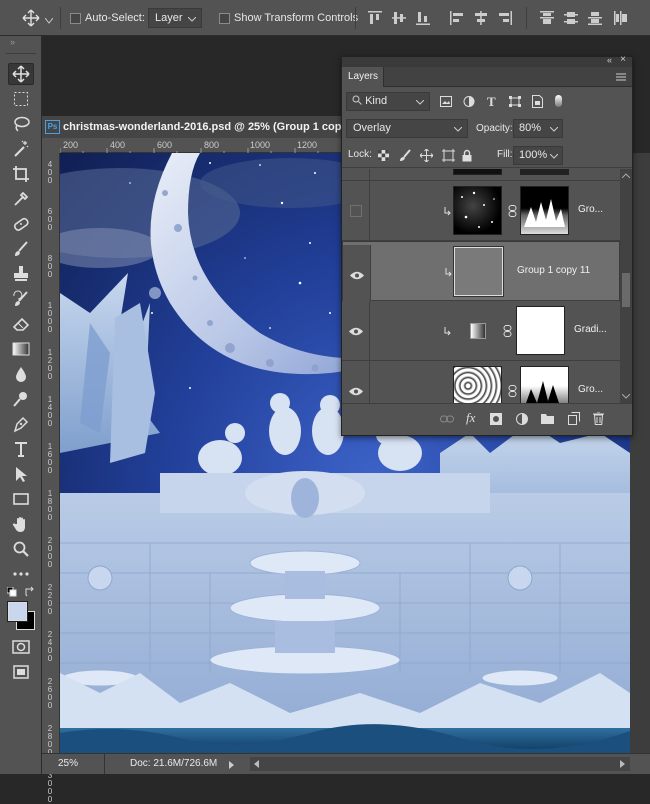 The height and width of the screenshot is (804, 650). What do you see at coordinates (175, 18) in the screenshot?
I see `auto-select-target-dropdown: Layer` at bounding box center [175, 18].